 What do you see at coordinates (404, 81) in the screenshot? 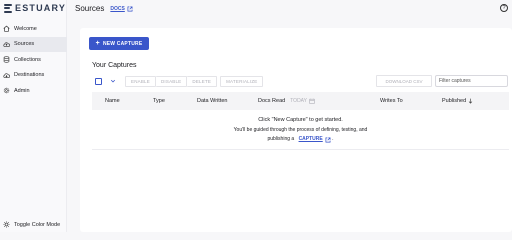
I see `download-csv-button: DOWNLOAD CSV` at bounding box center [404, 81].